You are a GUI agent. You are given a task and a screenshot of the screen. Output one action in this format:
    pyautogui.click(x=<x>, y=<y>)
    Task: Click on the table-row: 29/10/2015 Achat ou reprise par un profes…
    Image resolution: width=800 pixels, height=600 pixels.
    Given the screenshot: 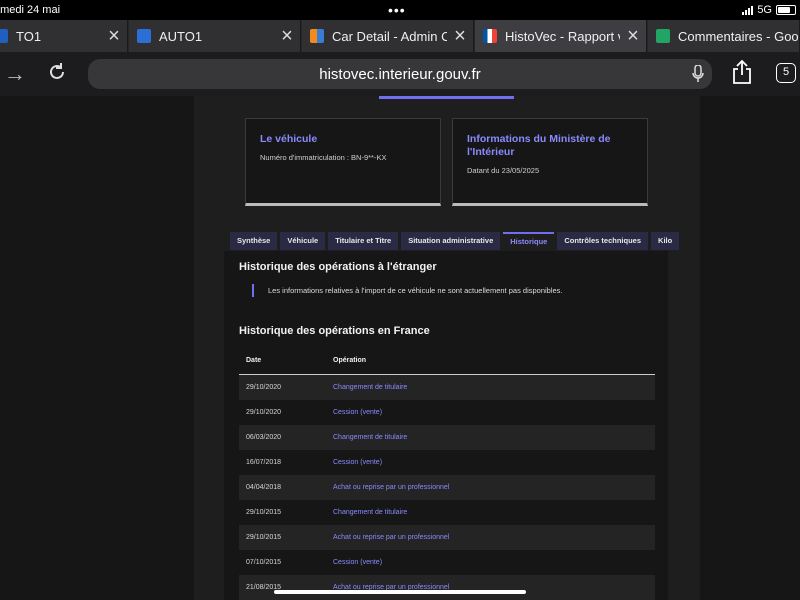 What is the action you would take?
    pyautogui.click(x=447, y=537)
    